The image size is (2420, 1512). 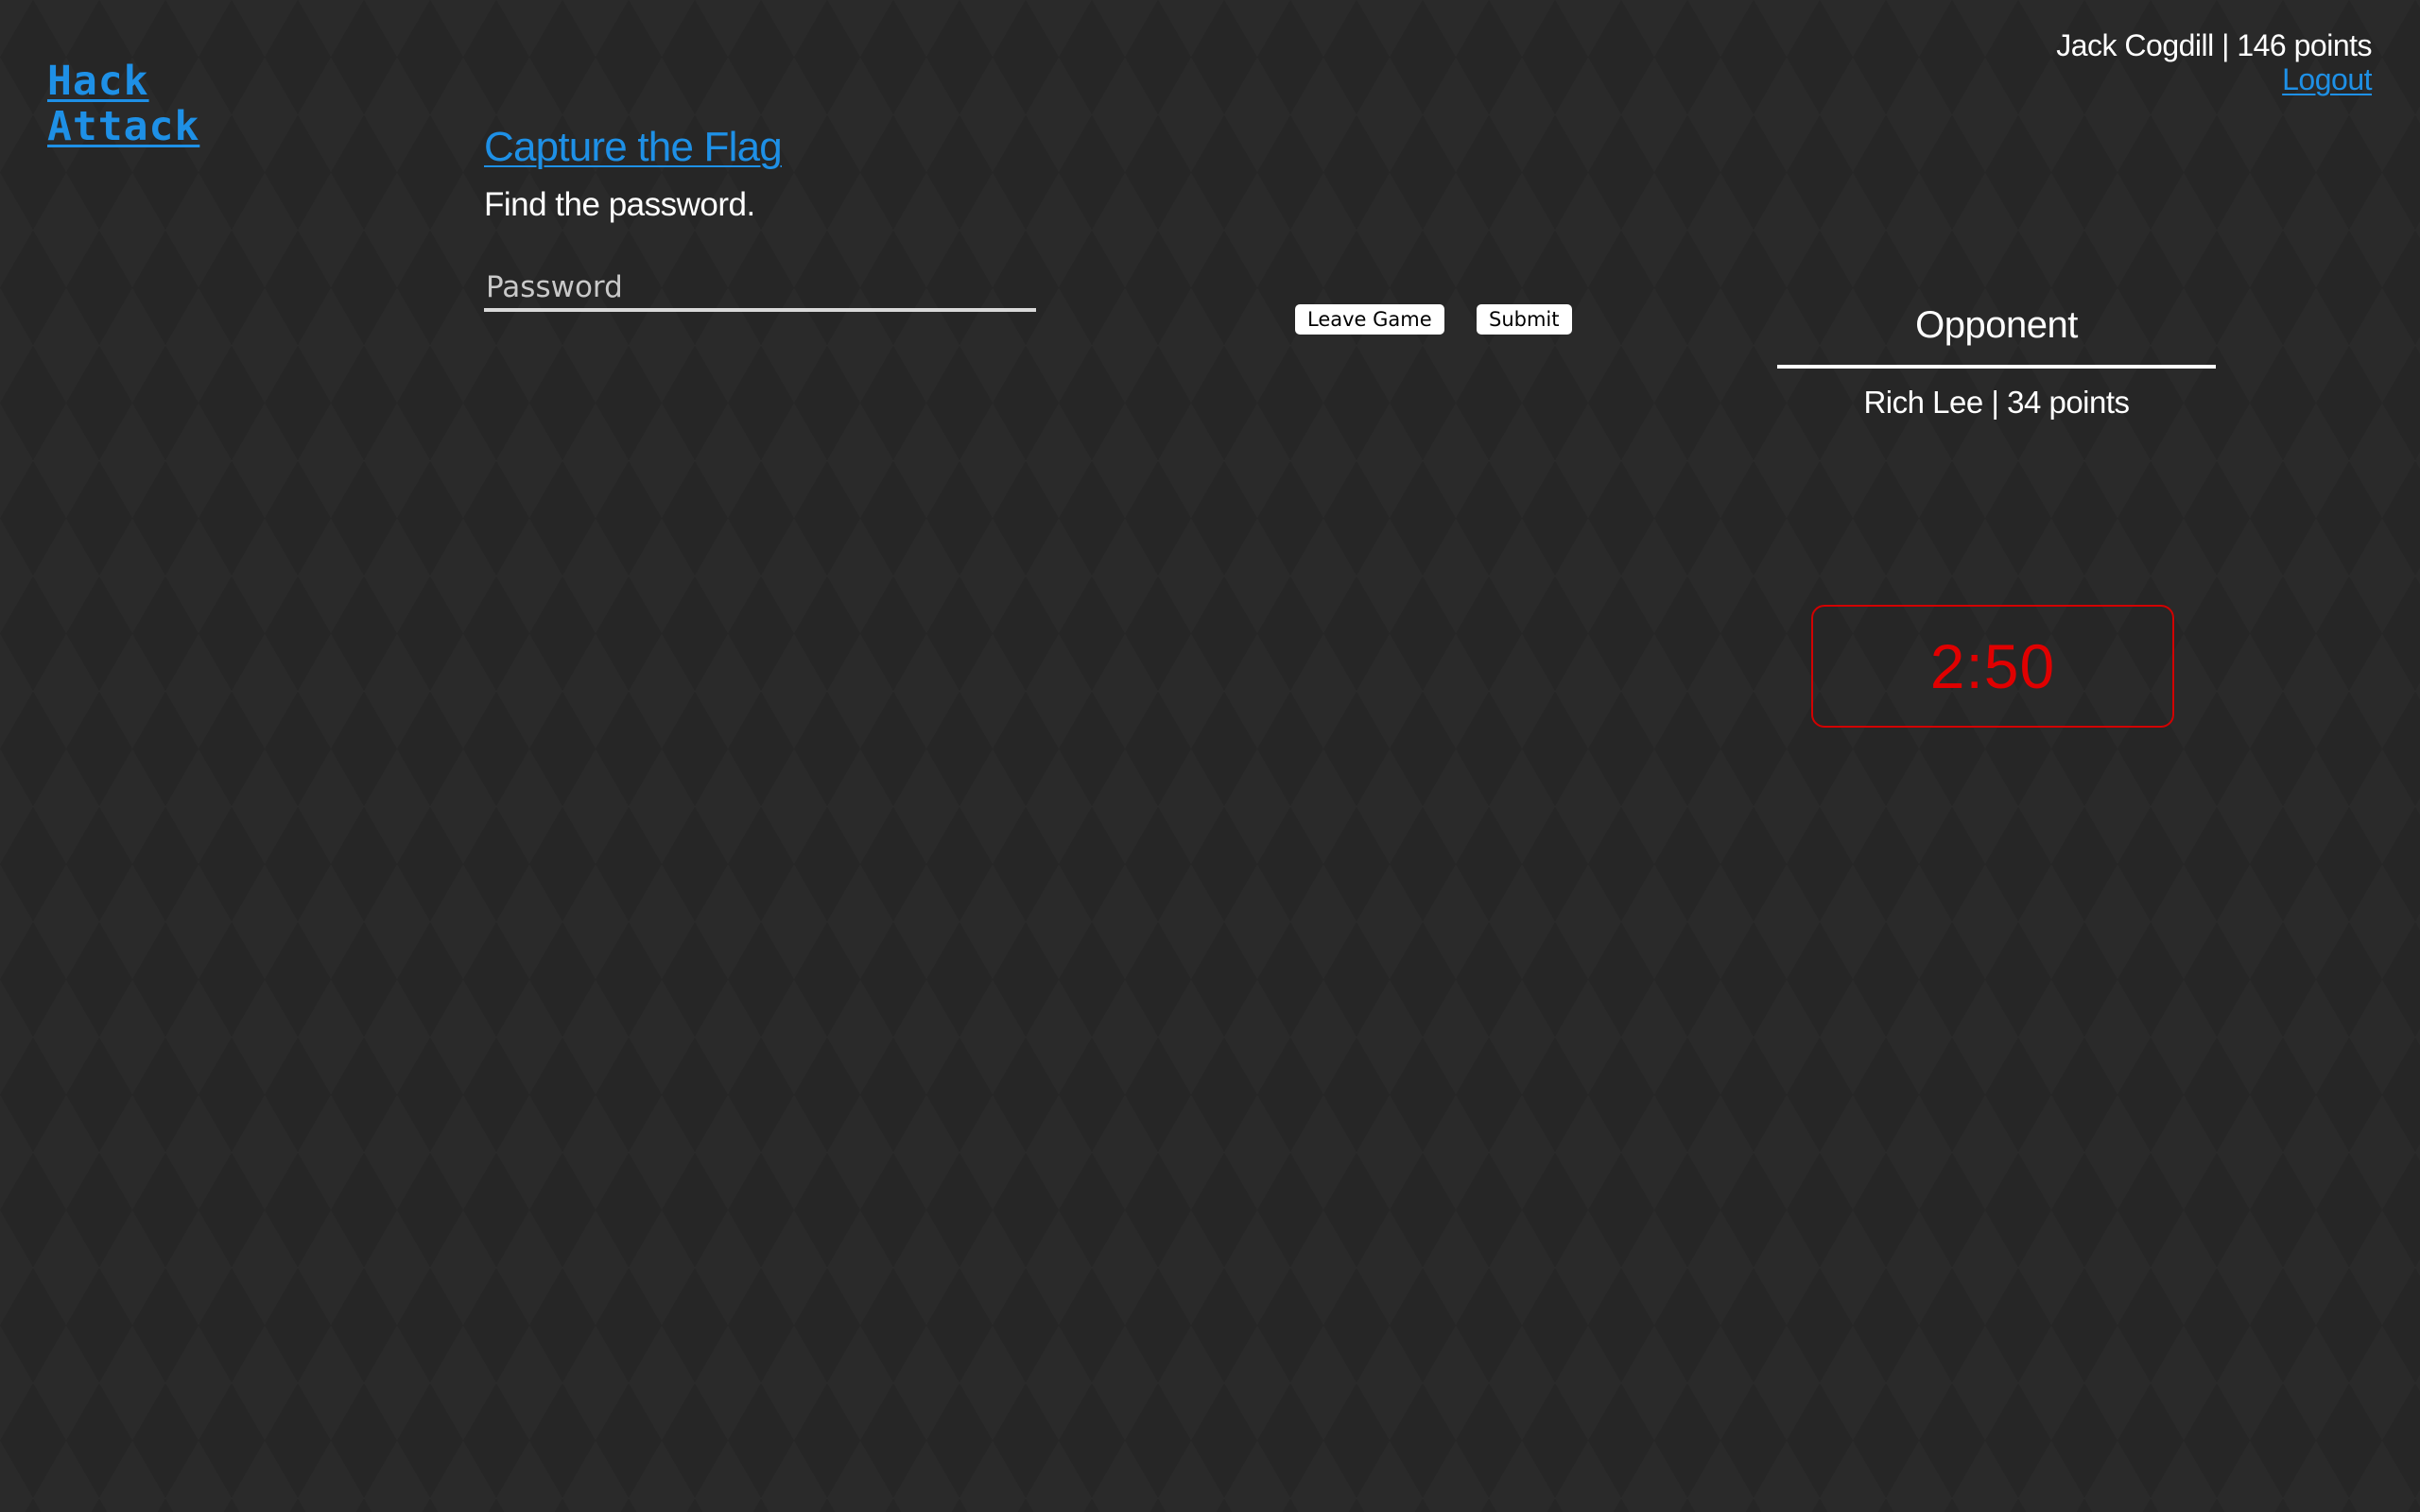 What do you see at coordinates (1996, 402) in the screenshot?
I see `opponent-info: Rich Lee | 34 points` at bounding box center [1996, 402].